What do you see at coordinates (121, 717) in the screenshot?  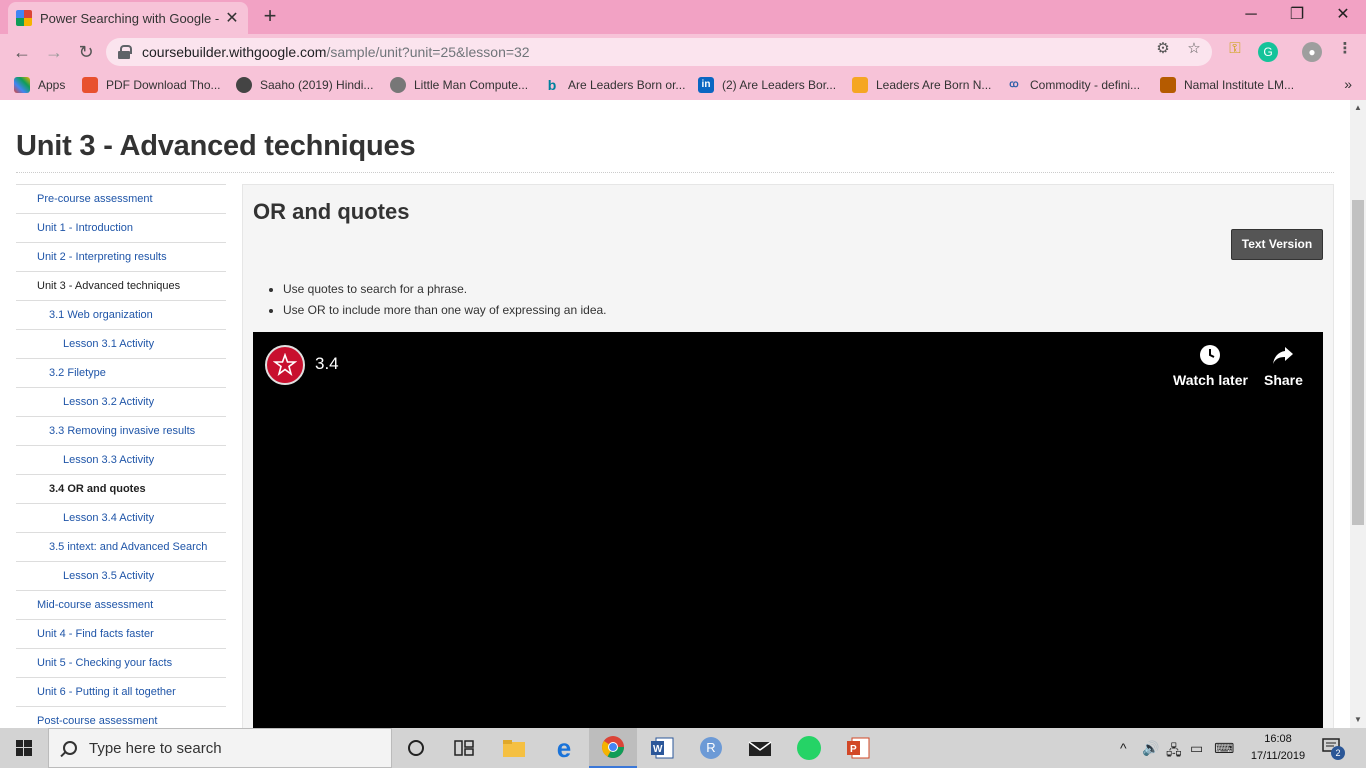 I see `nav-item-post-course-assessment: Post-course assessment` at bounding box center [121, 717].